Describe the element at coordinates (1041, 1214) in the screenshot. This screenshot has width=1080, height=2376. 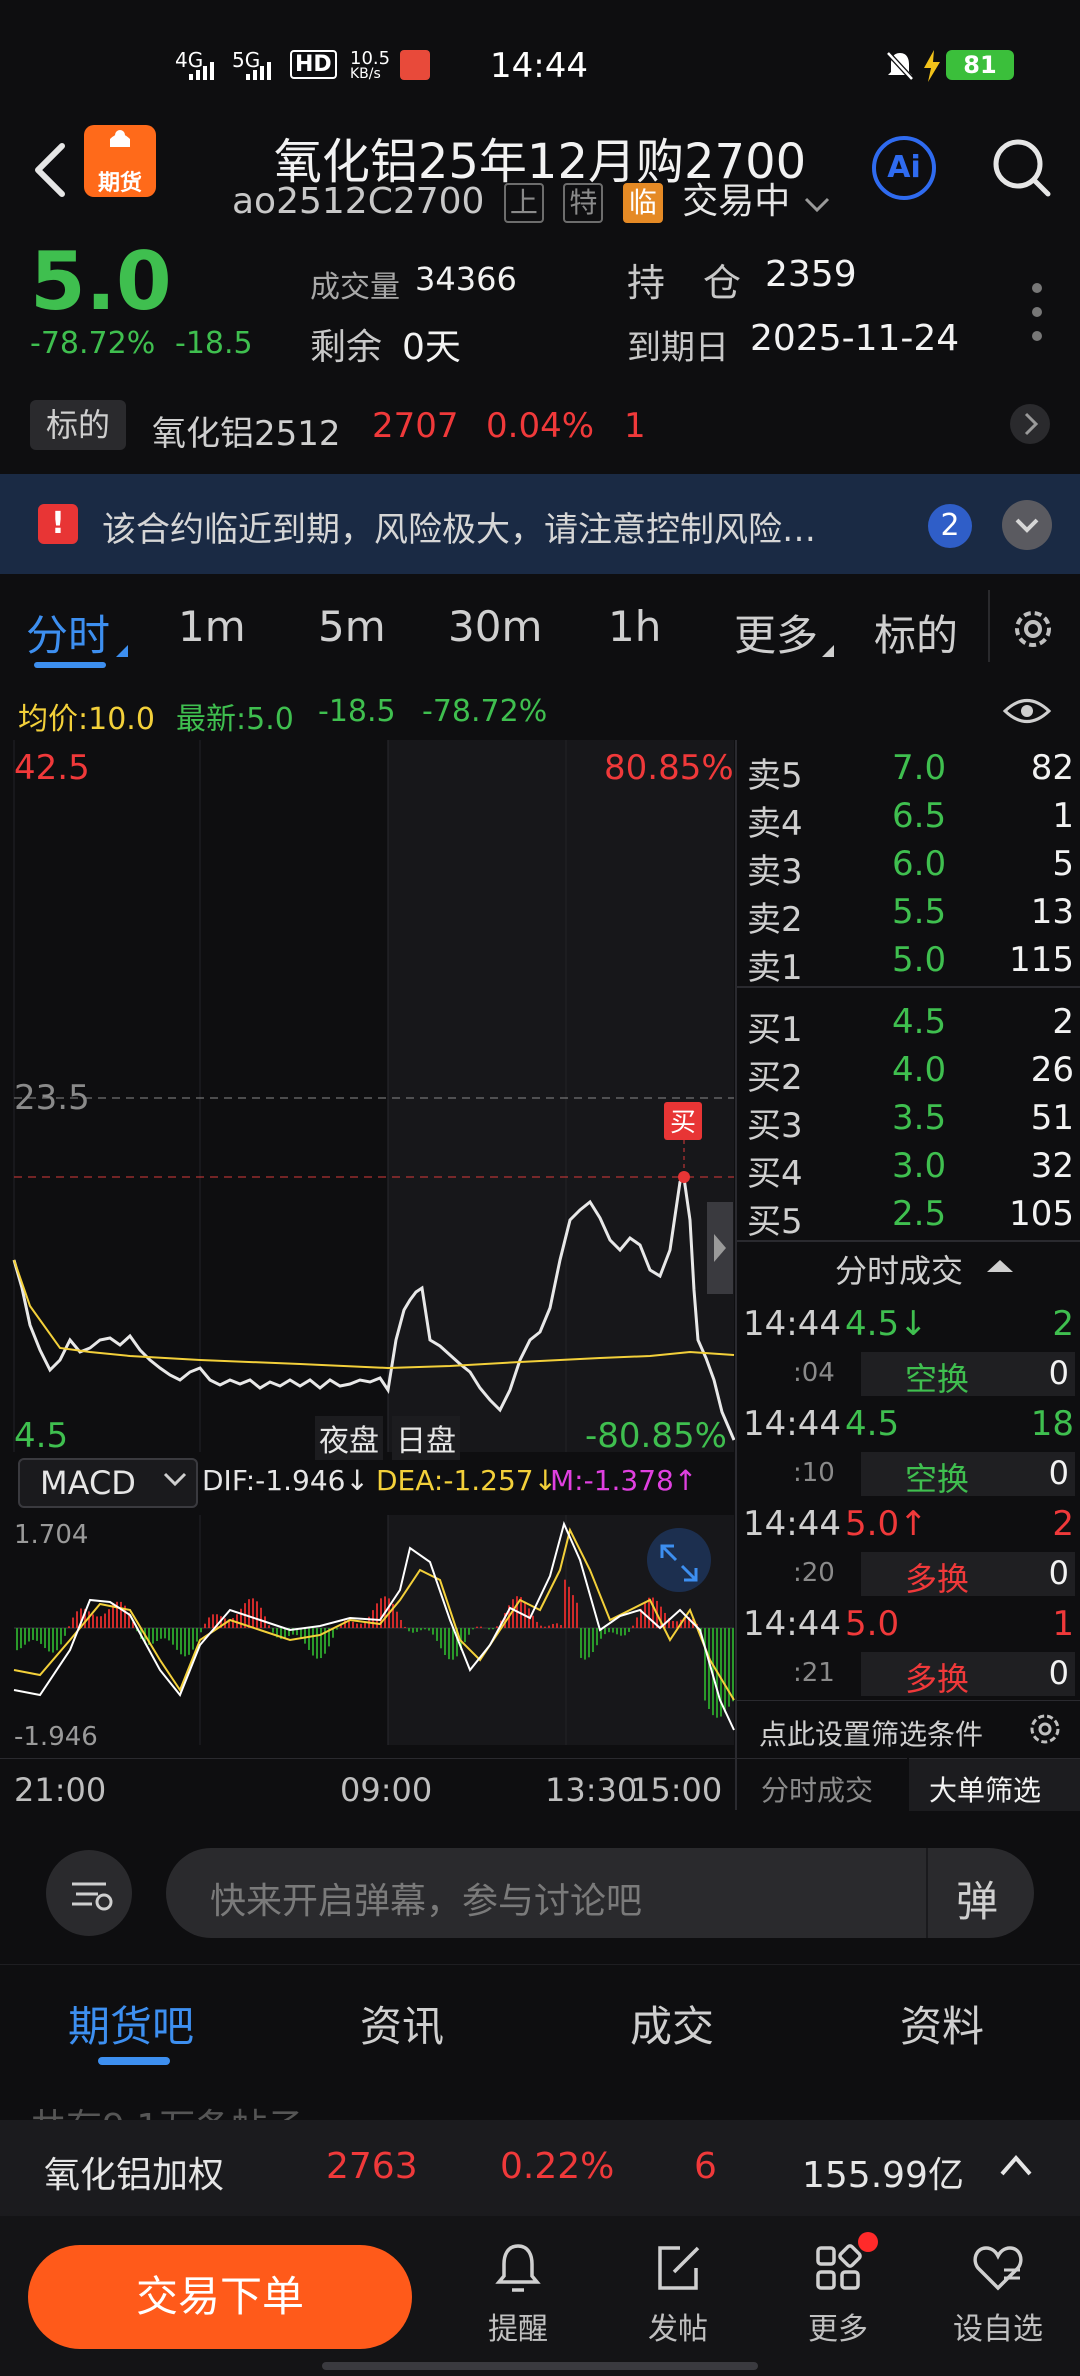
I see `bid-qty: 105` at that location.